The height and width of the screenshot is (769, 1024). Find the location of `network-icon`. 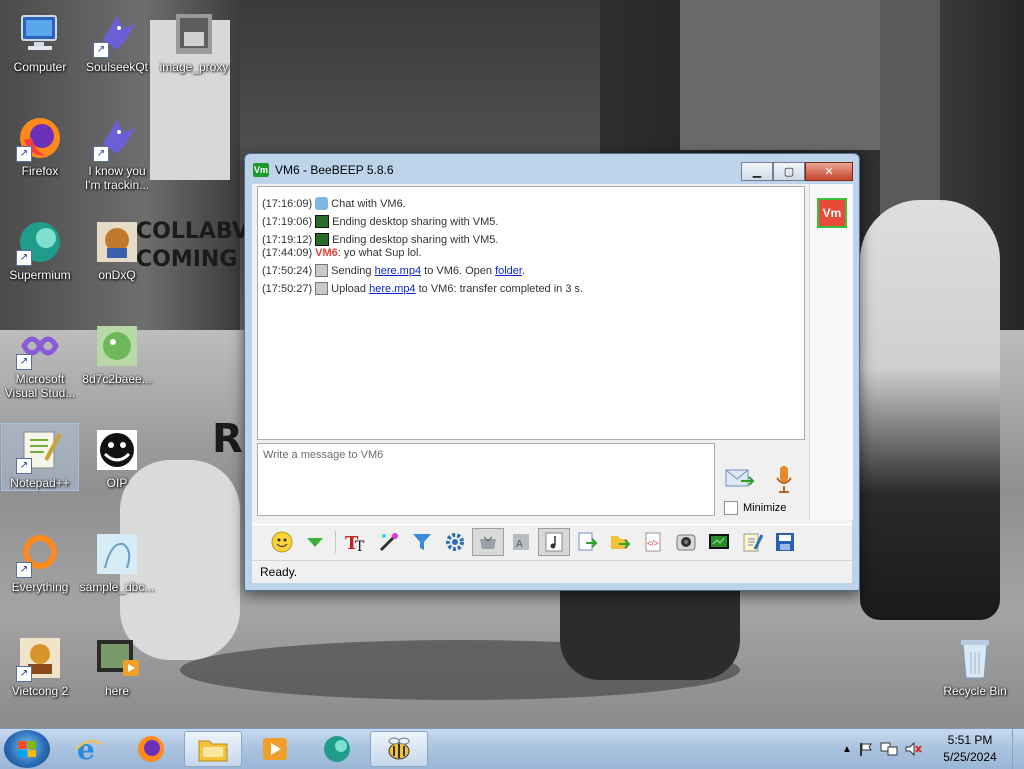

network-icon is located at coordinates (889, 749).